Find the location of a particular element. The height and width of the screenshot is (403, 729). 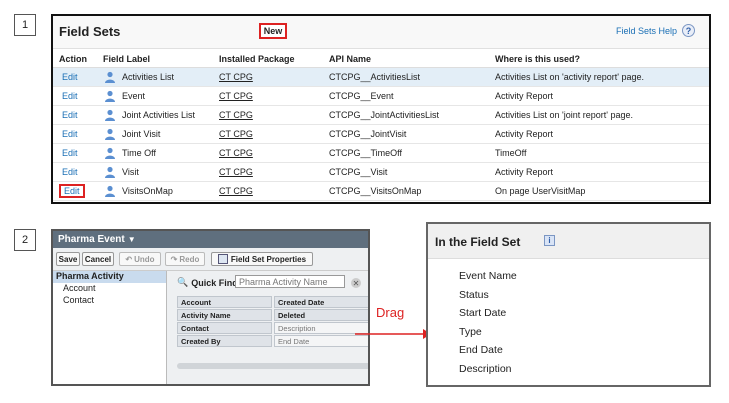

field-sets-help-link: Field Sets Help is located at coordinates (646, 31).